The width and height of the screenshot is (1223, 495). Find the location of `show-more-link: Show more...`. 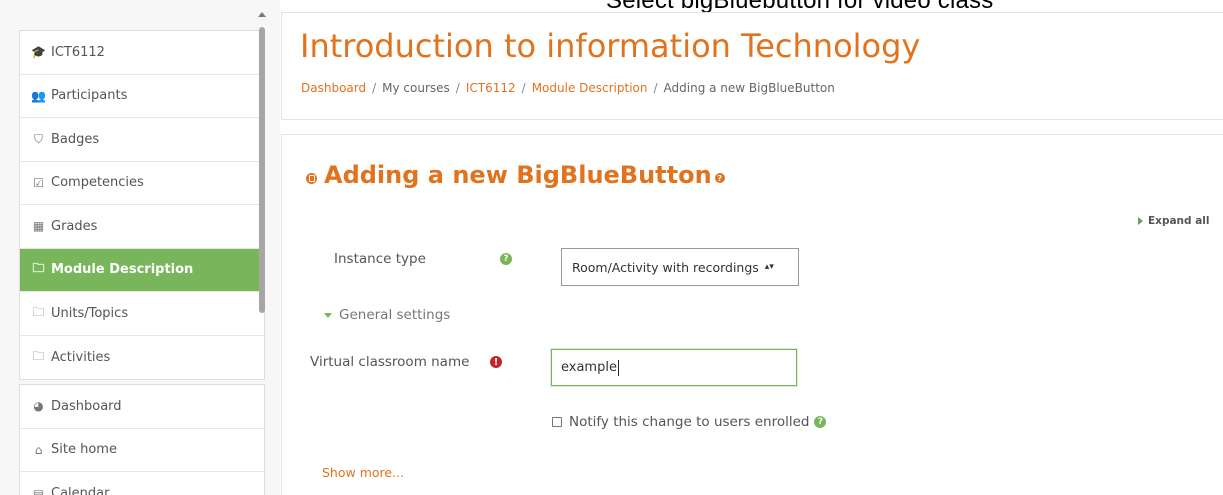

show-more-link: Show more... is located at coordinates (363, 472).